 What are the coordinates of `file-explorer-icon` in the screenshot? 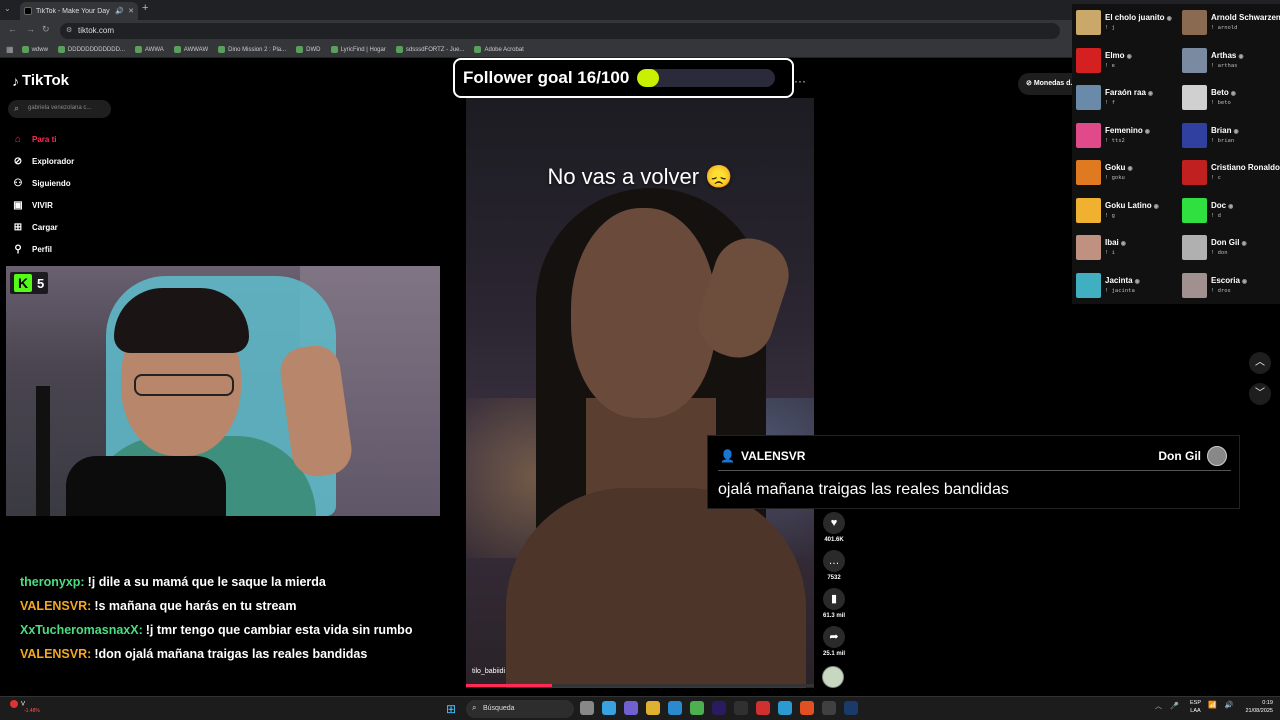 It's located at (653, 708).